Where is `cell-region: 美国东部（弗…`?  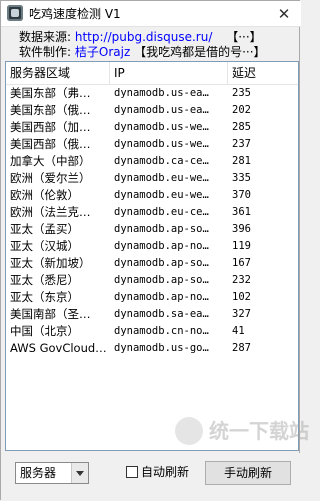
cell-region: 美国东部（弗… is located at coordinates (50, 93).